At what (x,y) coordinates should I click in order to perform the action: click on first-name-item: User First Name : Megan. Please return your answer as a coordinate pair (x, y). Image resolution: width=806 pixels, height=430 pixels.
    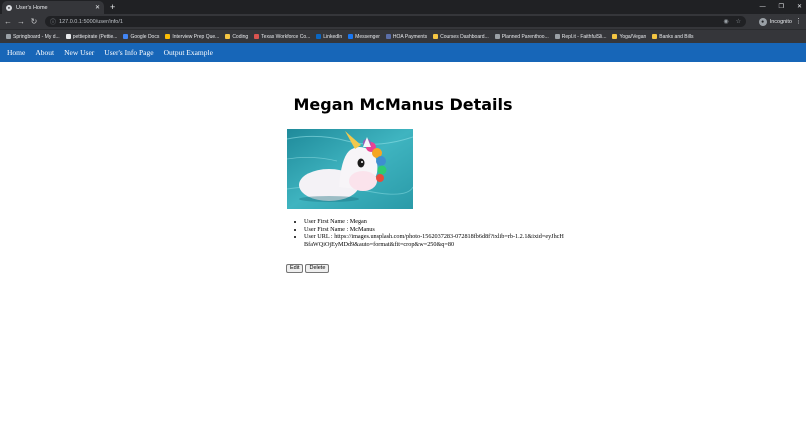
    Looking at the image, I should click on (434, 222).